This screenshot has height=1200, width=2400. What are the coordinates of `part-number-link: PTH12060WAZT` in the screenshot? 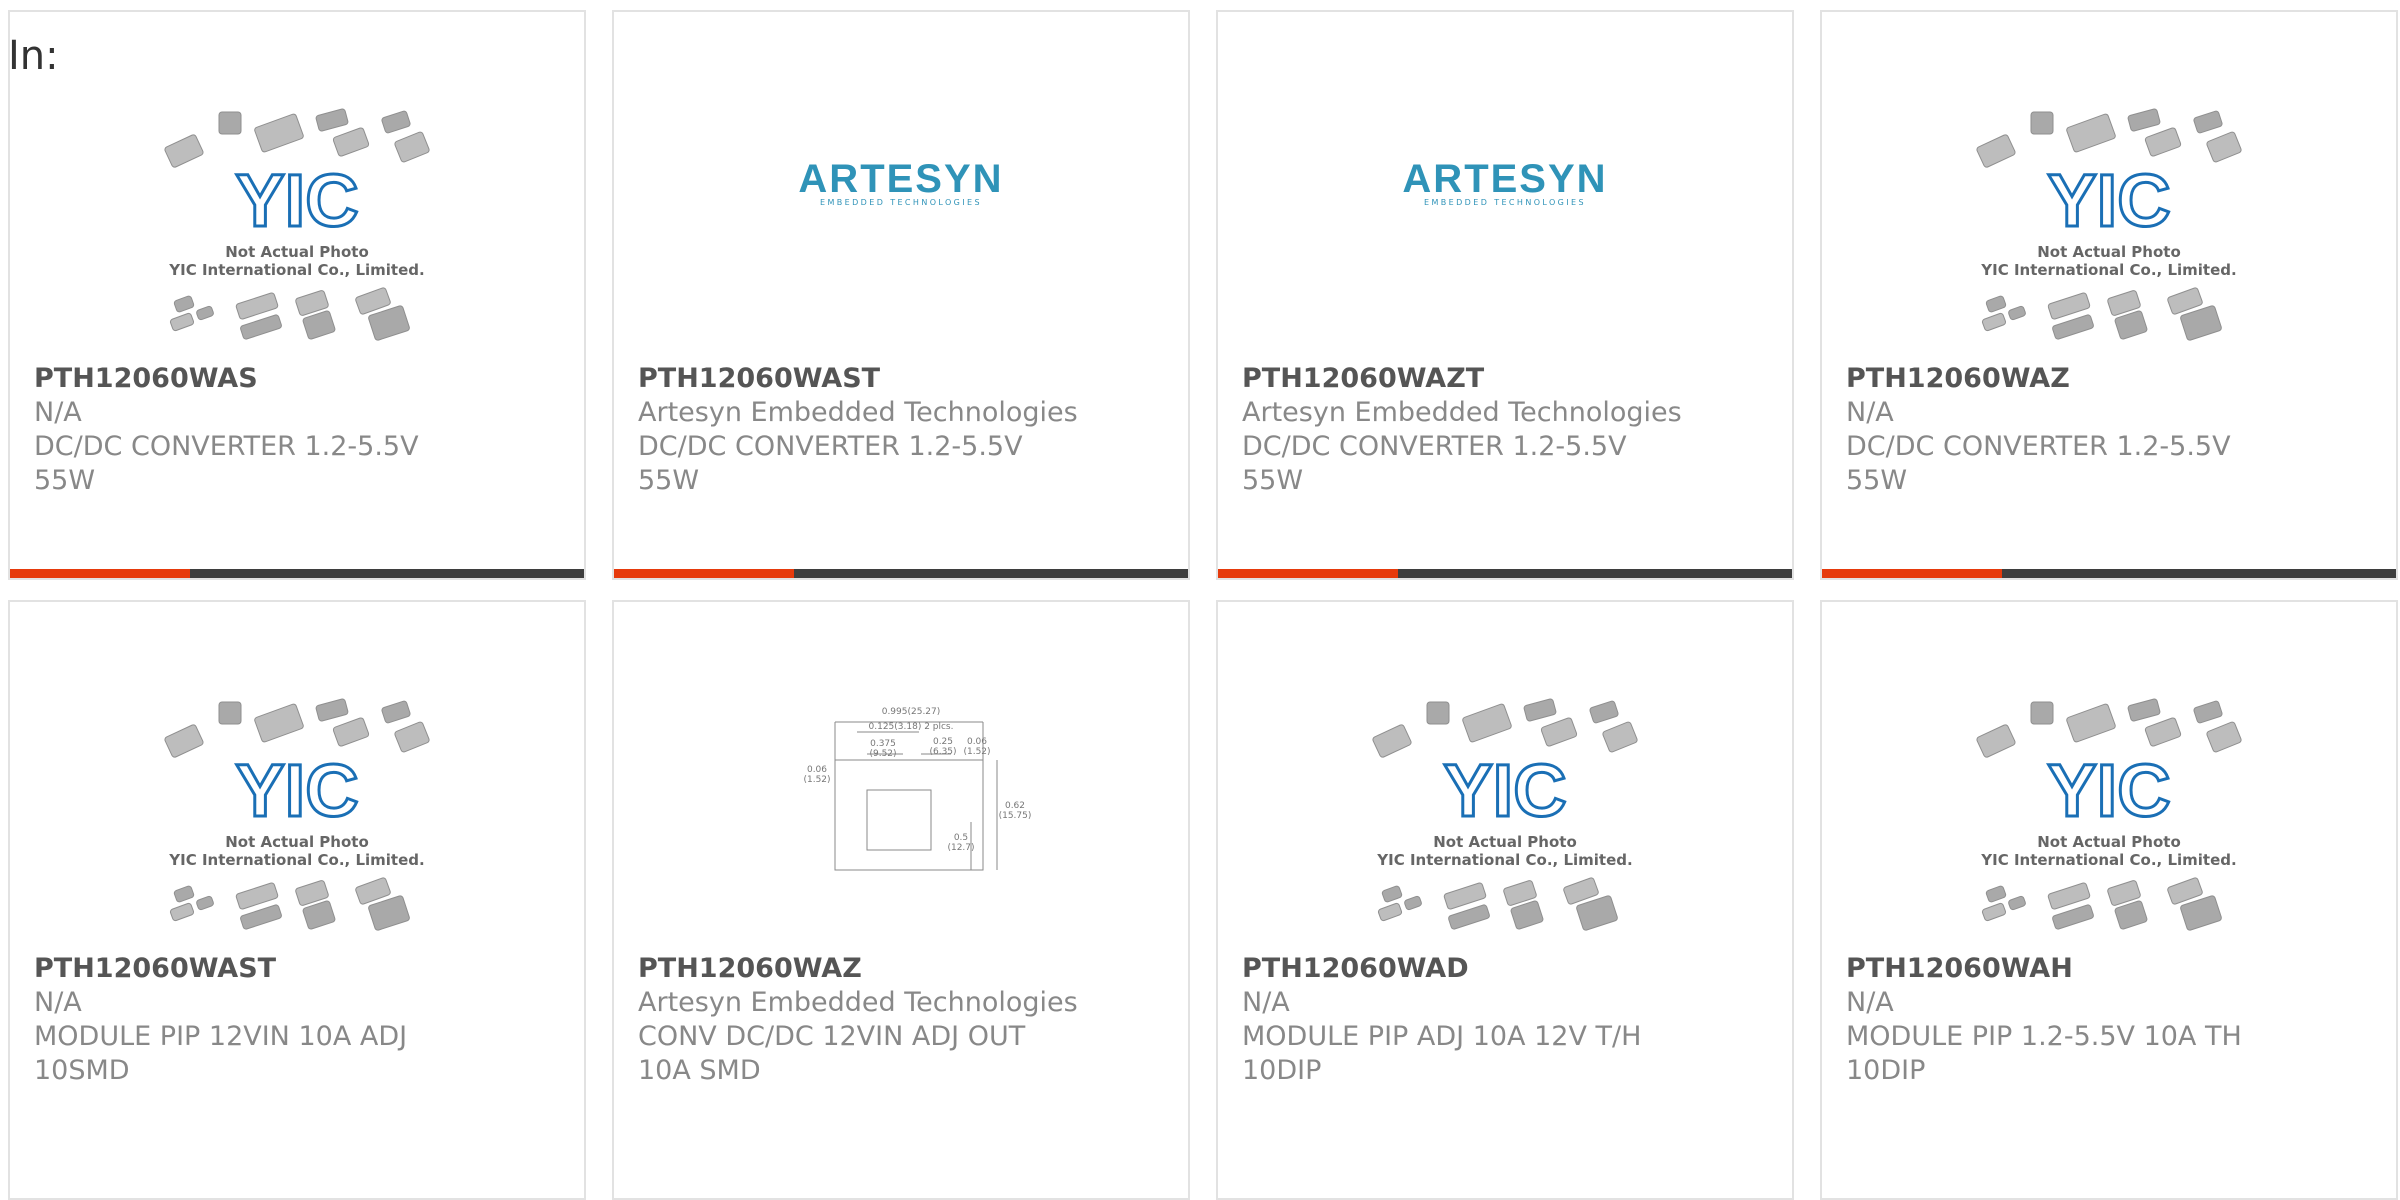 It's located at (1507, 379).